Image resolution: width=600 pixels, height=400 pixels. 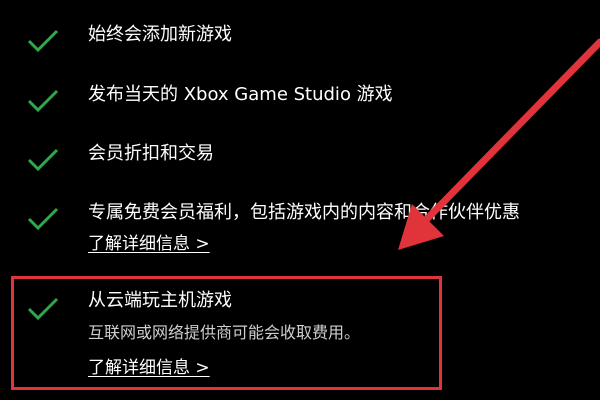 What do you see at coordinates (151, 153) in the screenshot?
I see `benefit-title: 会员折扣和交易` at bounding box center [151, 153].